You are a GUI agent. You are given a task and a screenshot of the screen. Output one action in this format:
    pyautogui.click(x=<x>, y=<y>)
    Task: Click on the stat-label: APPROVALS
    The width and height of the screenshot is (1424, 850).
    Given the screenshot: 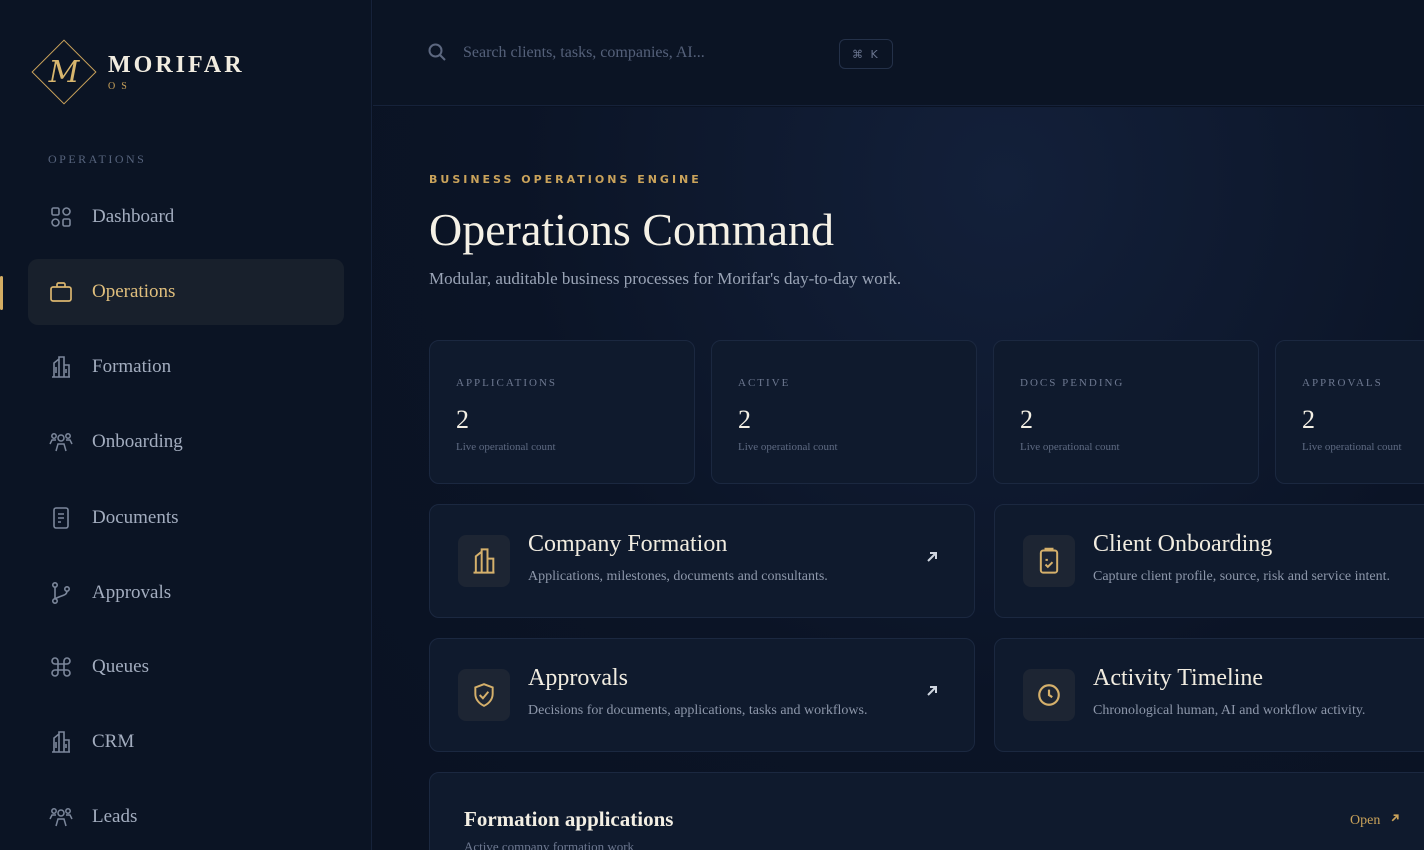 What is the action you would take?
    pyautogui.click(x=1342, y=383)
    